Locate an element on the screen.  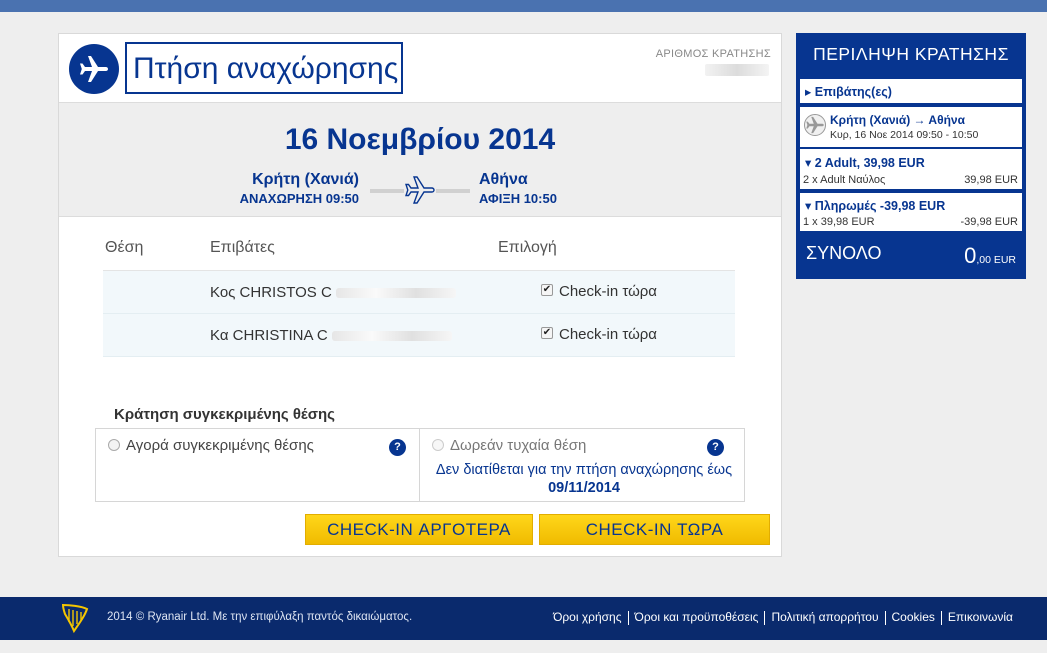
booking-number-redacted is located at coordinates (737, 70).